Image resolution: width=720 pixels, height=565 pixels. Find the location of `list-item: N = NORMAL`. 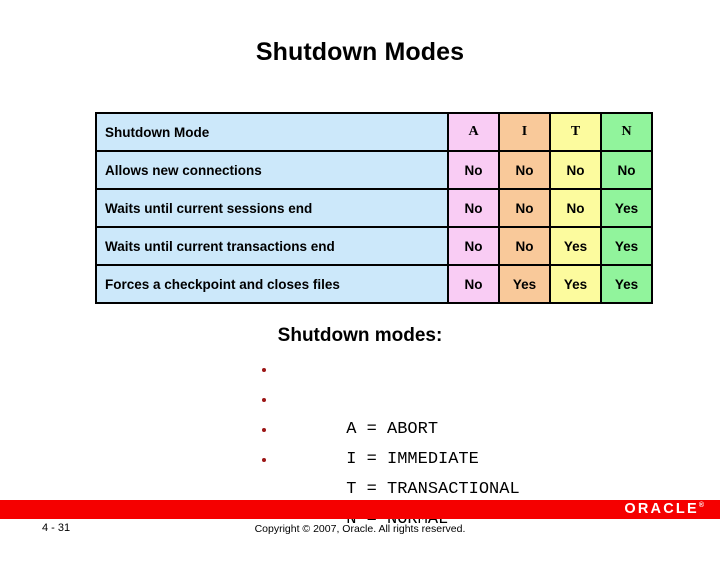

list-item: N = NORMAL is located at coordinates (405, 487).